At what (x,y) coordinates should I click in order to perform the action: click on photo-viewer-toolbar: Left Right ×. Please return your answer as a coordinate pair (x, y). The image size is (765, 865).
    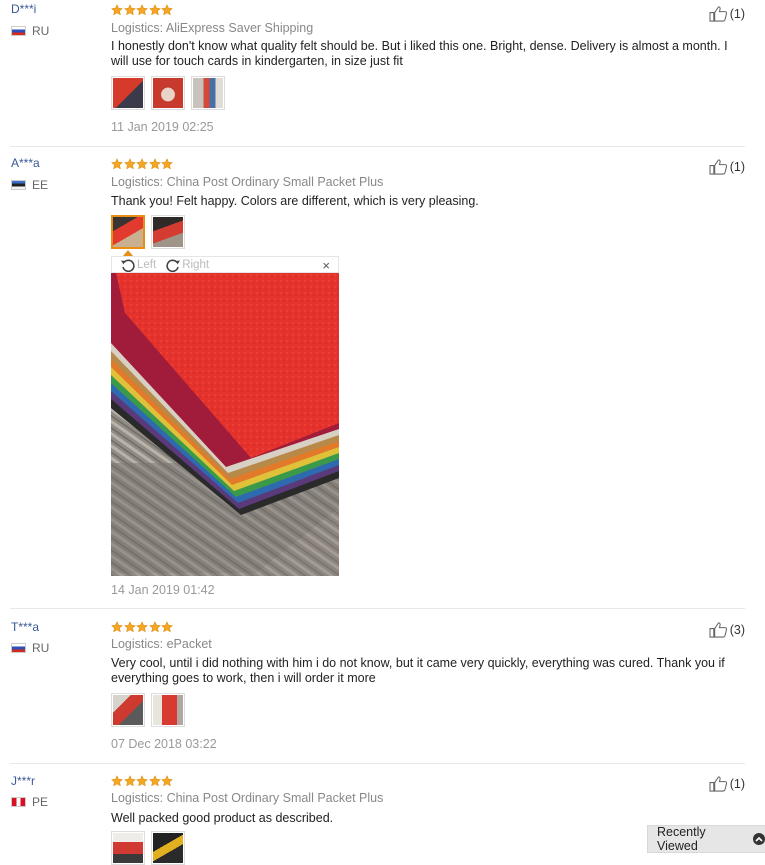
    Looking at the image, I should click on (225, 264).